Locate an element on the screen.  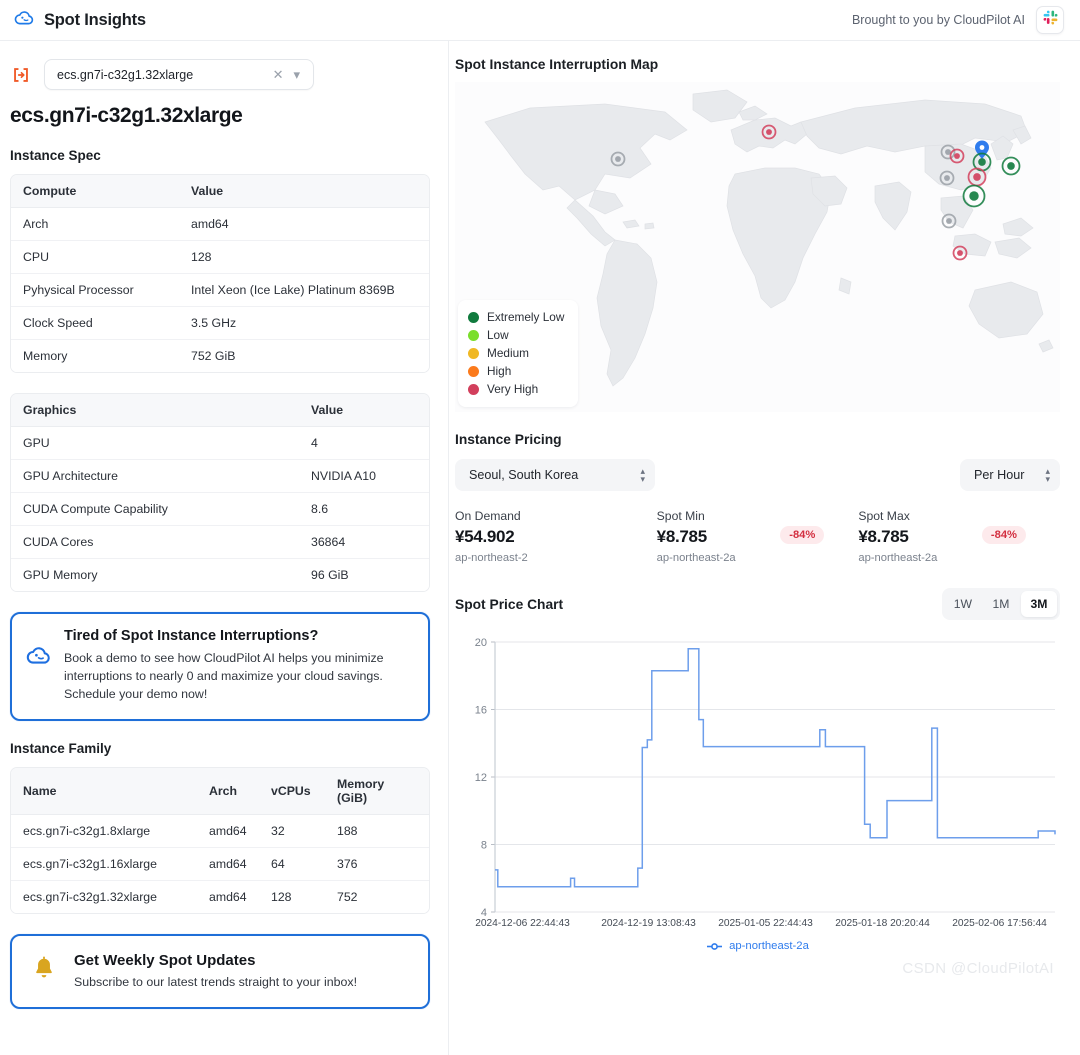
newsletter-title: Get Weekly Spot Updates is located at coordinates (165, 960).